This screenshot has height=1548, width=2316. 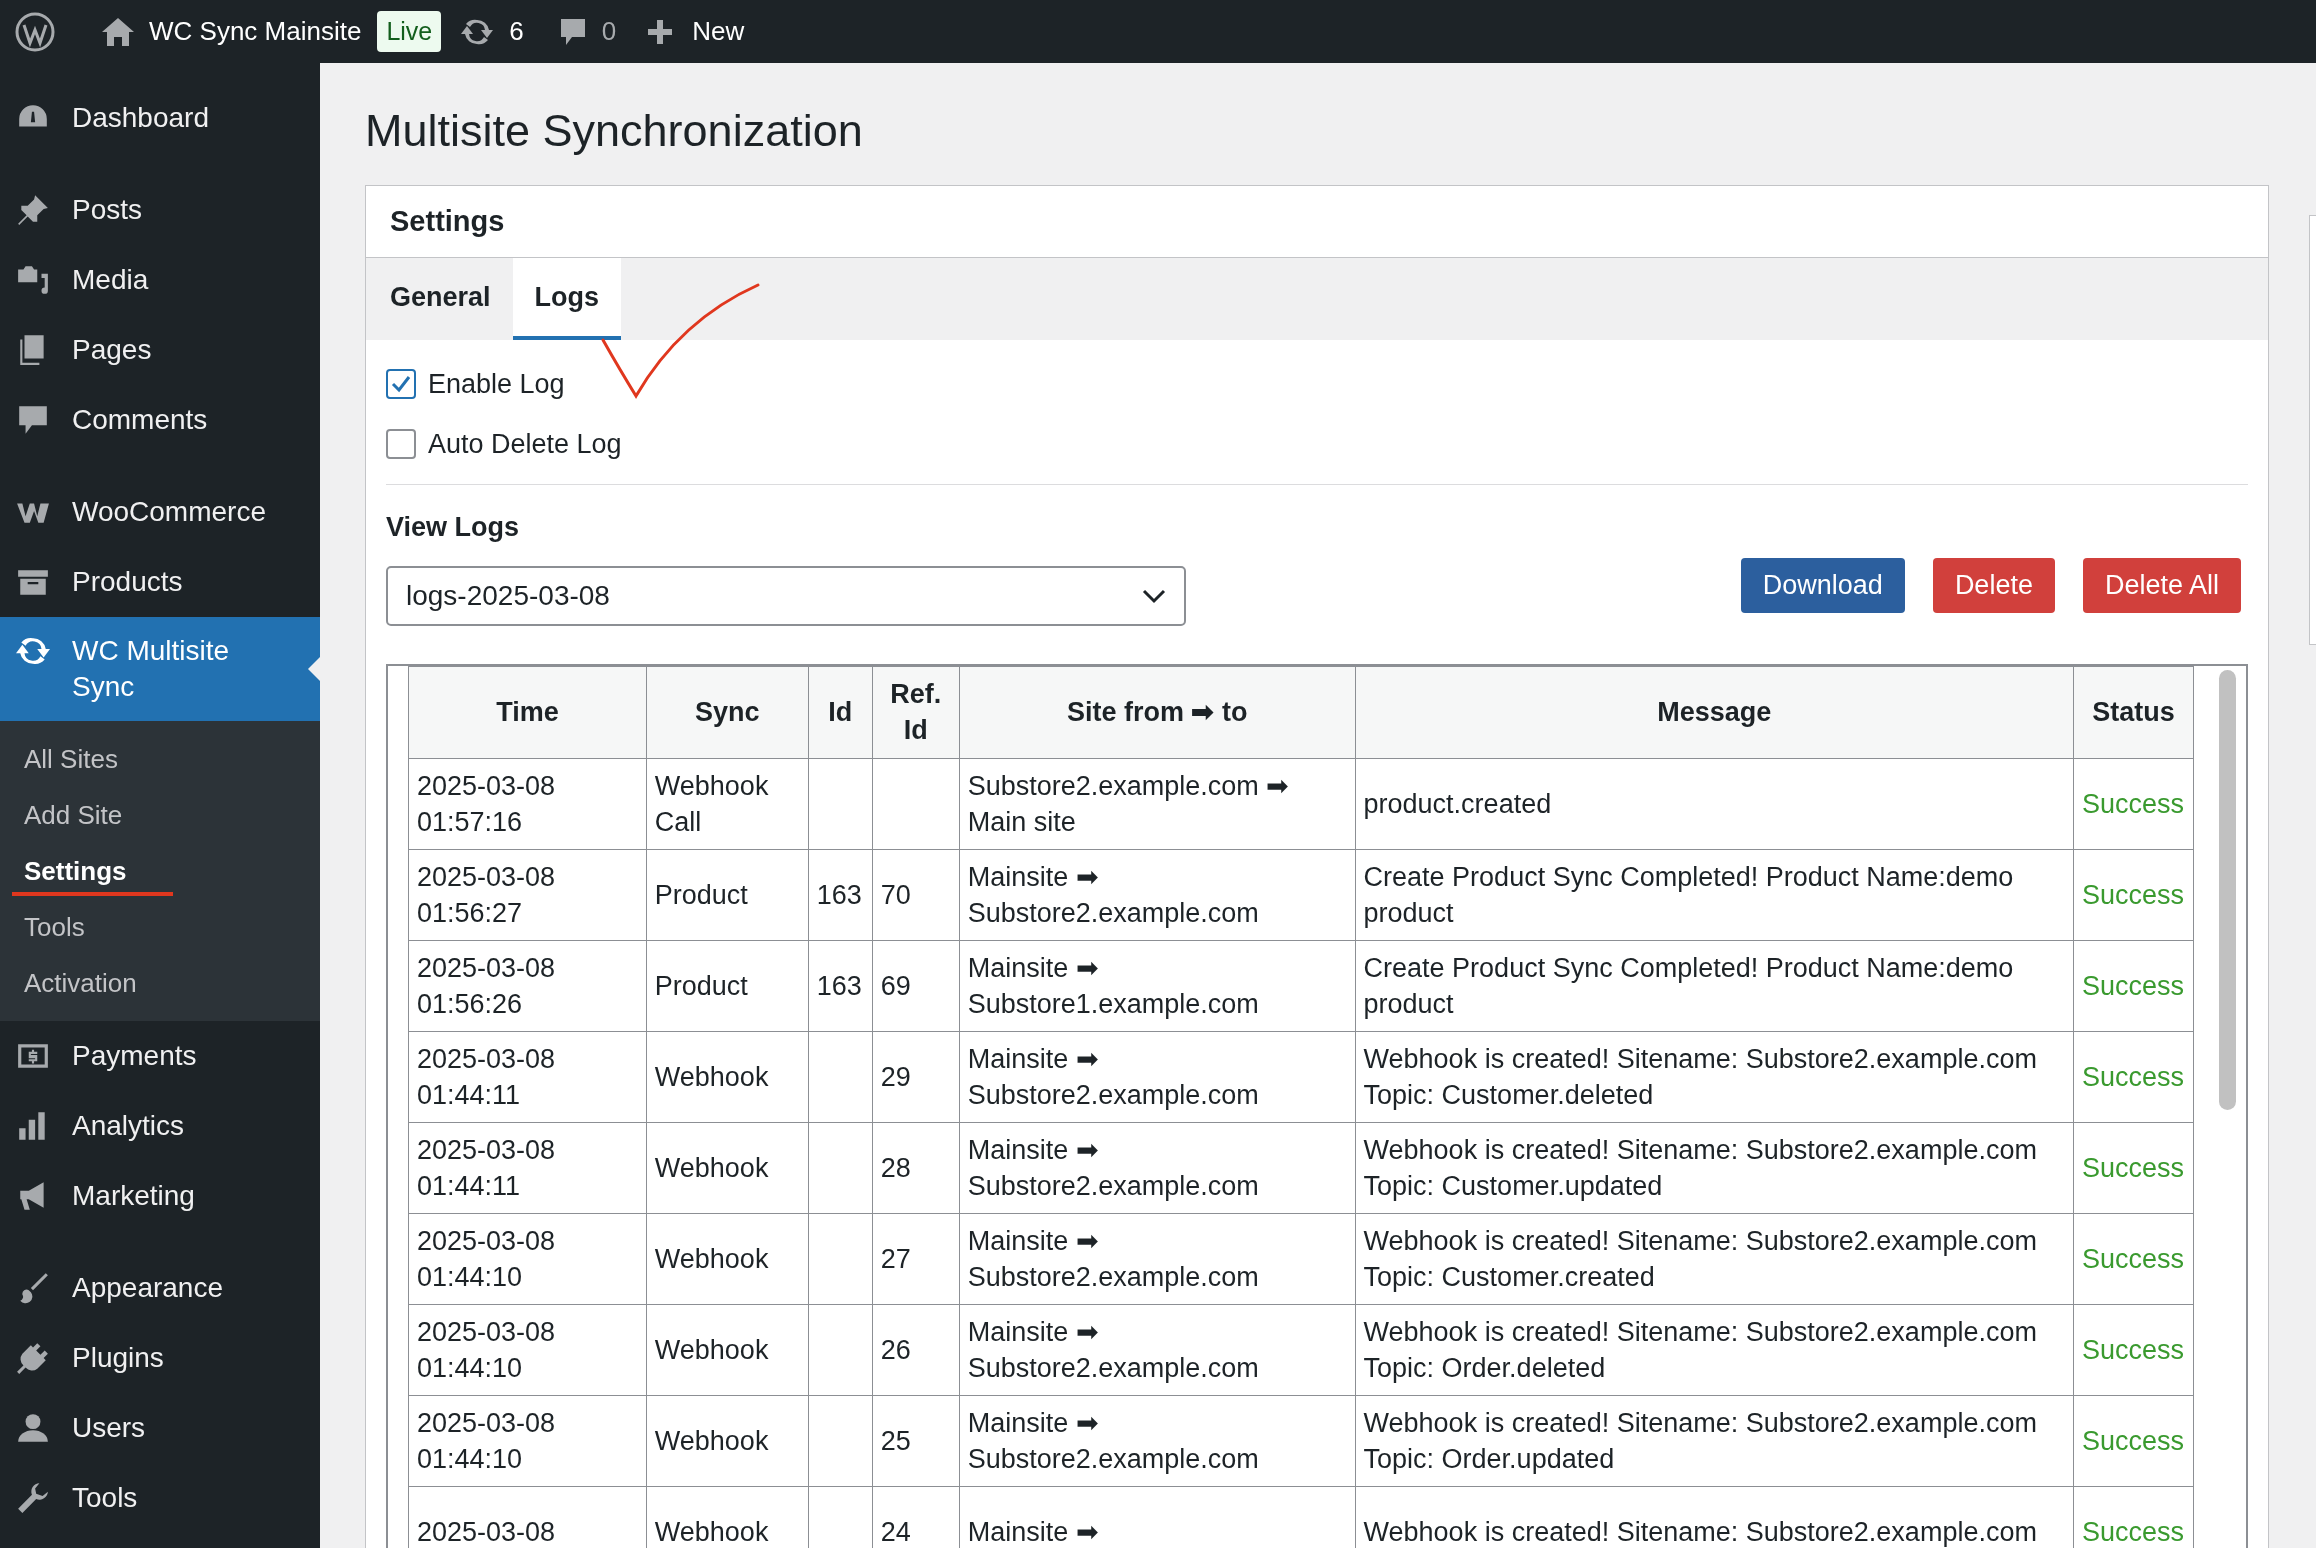 I want to click on menu-item: Dashboard, so click(x=160, y=118).